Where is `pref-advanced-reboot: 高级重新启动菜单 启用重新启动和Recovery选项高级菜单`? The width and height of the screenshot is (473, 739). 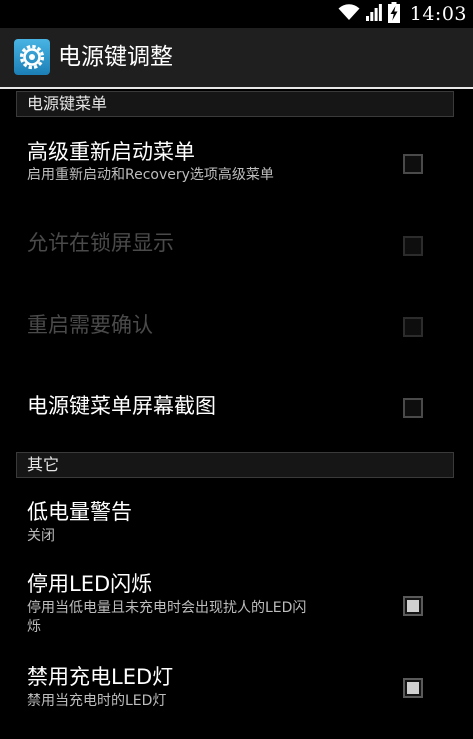 pref-advanced-reboot: 高级重新启动菜单 启用重新启动和Recovery选项高级菜单 is located at coordinates (236, 168).